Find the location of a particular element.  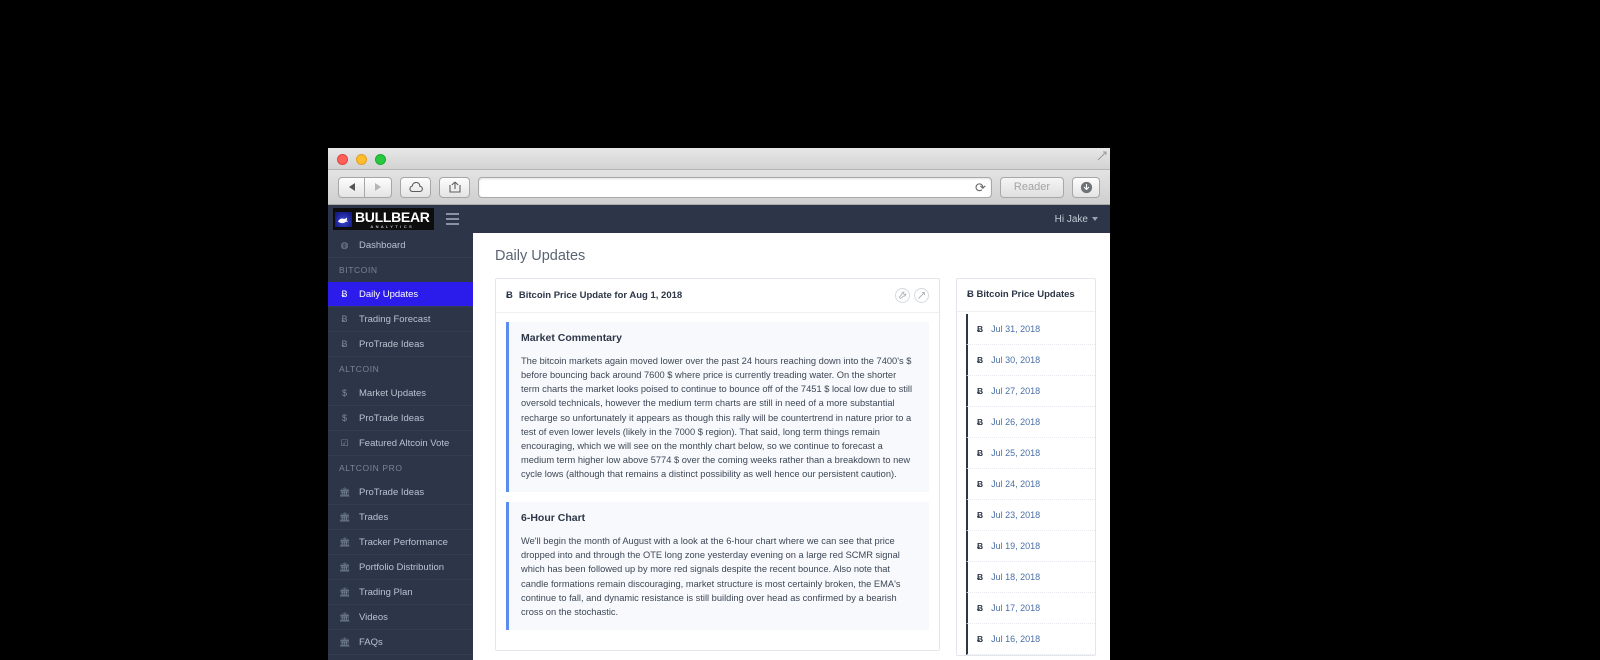

expand-icon is located at coordinates (921, 295).